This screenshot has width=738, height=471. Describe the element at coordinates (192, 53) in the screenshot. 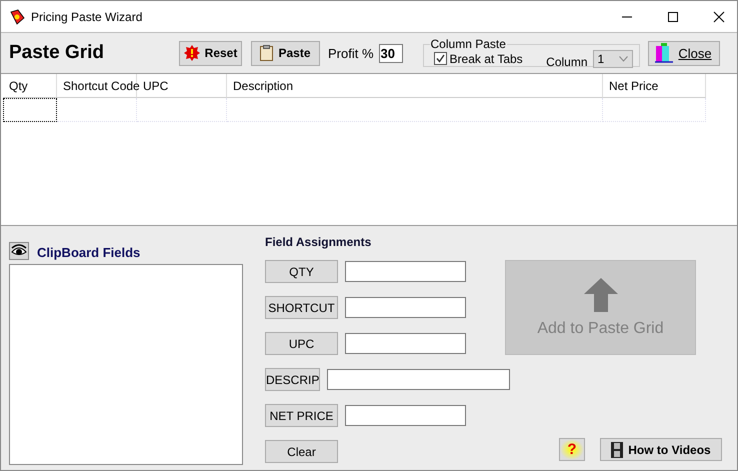

I see `alert-burst-icon` at that location.